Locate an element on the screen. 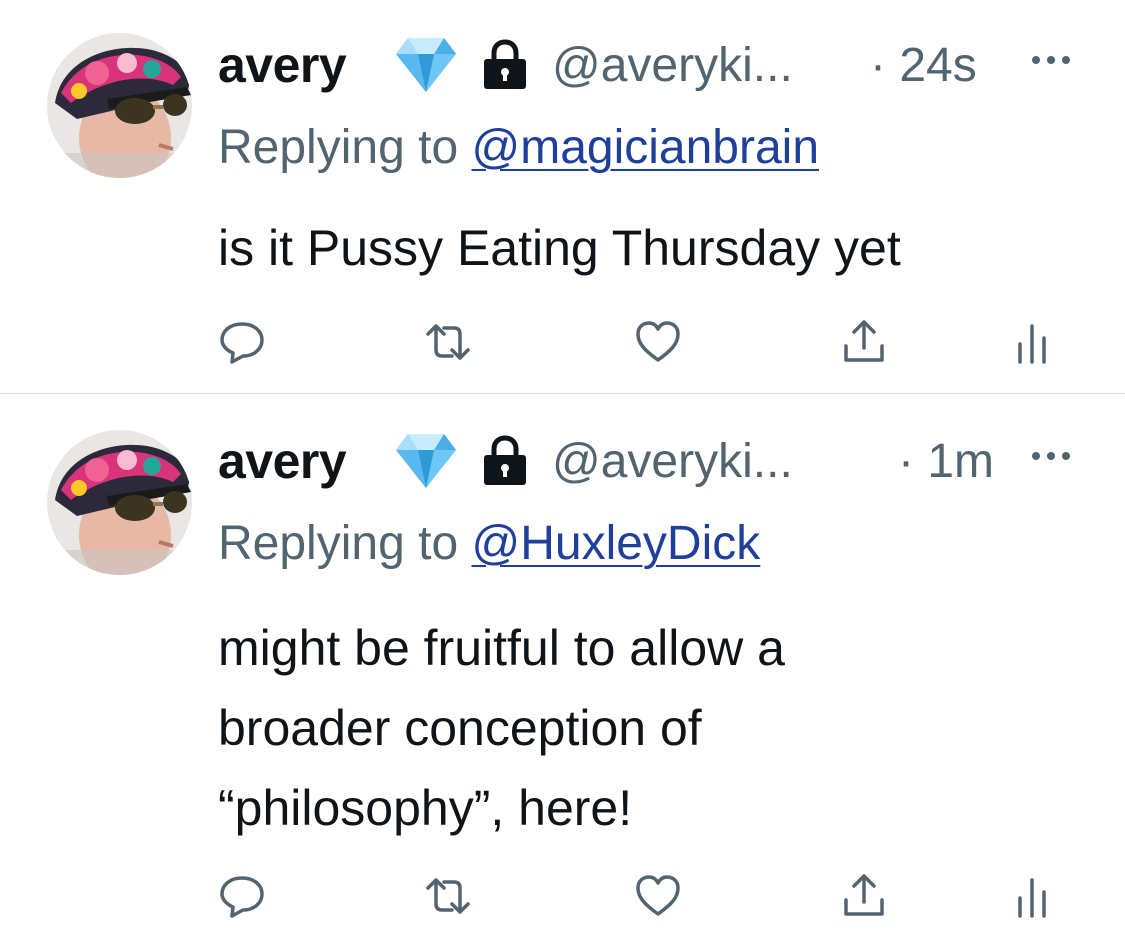 The height and width of the screenshot is (947, 1125). tweet-text-line: might be fruitful to allow a is located at coordinates (501, 648).